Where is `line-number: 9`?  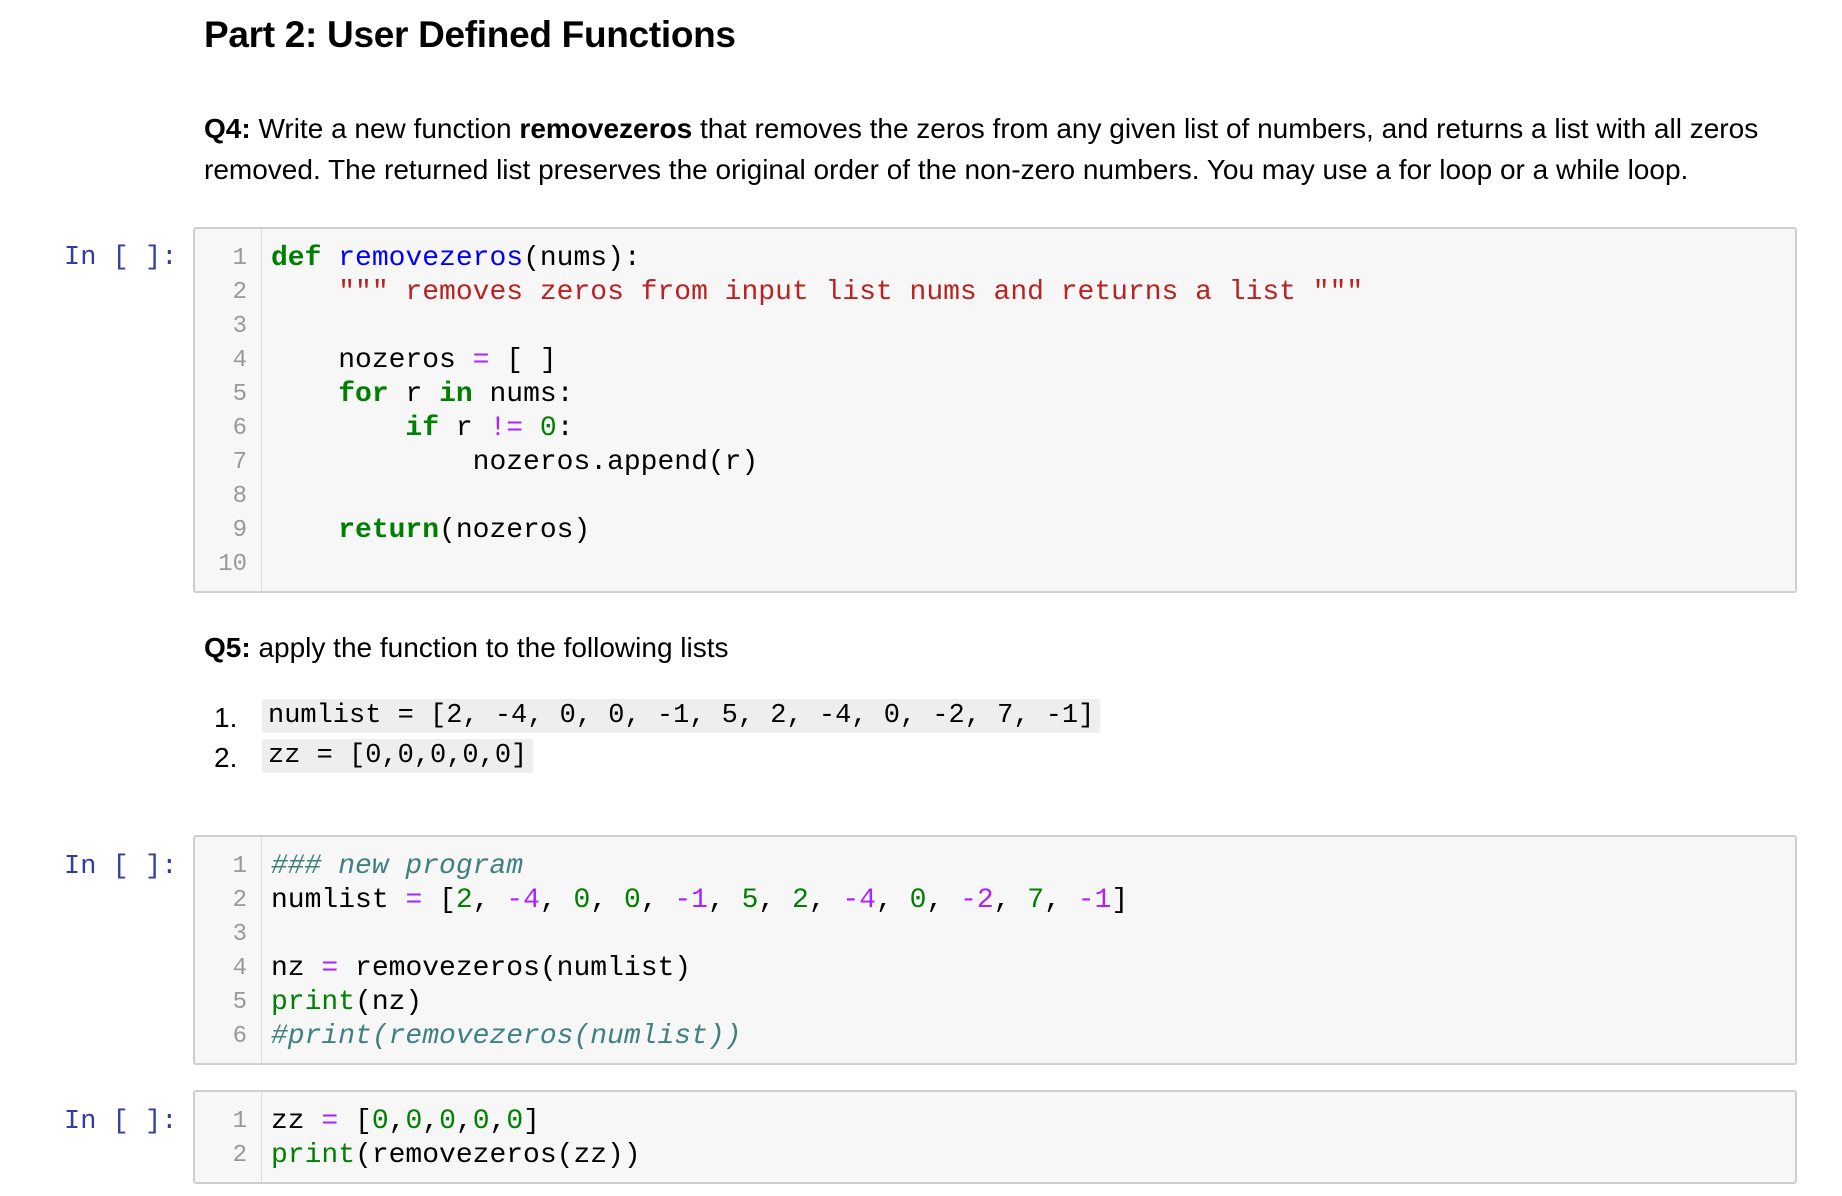 line-number: 9 is located at coordinates (239, 530).